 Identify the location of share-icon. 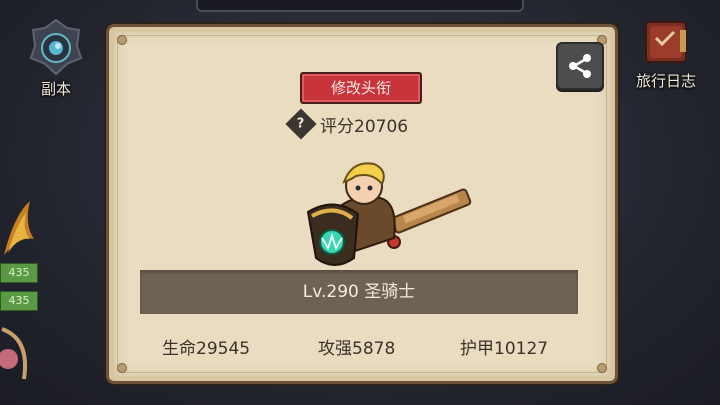
(580, 66).